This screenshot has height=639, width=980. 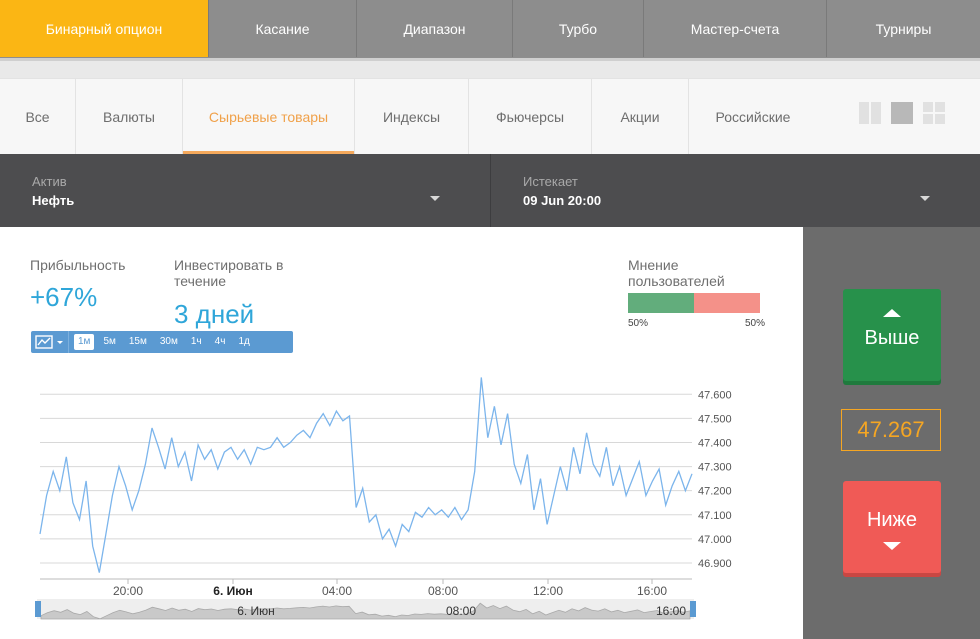 What do you see at coordinates (283, 28) in the screenshot?
I see `tab-touch: Касание` at bounding box center [283, 28].